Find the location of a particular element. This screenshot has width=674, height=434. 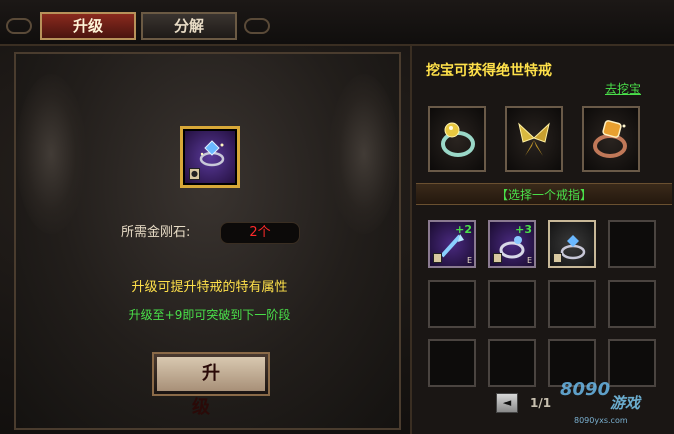

tab-decompose: 分解 is located at coordinates (189, 26).